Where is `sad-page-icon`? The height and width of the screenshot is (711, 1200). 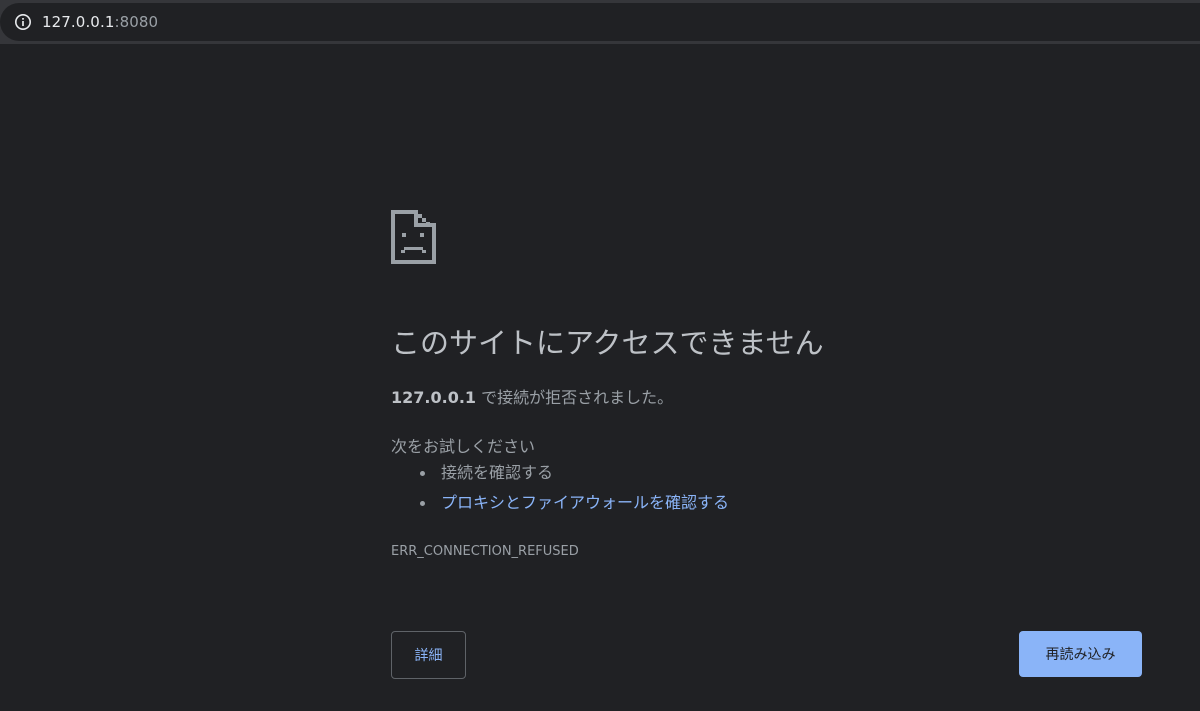 sad-page-icon is located at coordinates (413, 237).